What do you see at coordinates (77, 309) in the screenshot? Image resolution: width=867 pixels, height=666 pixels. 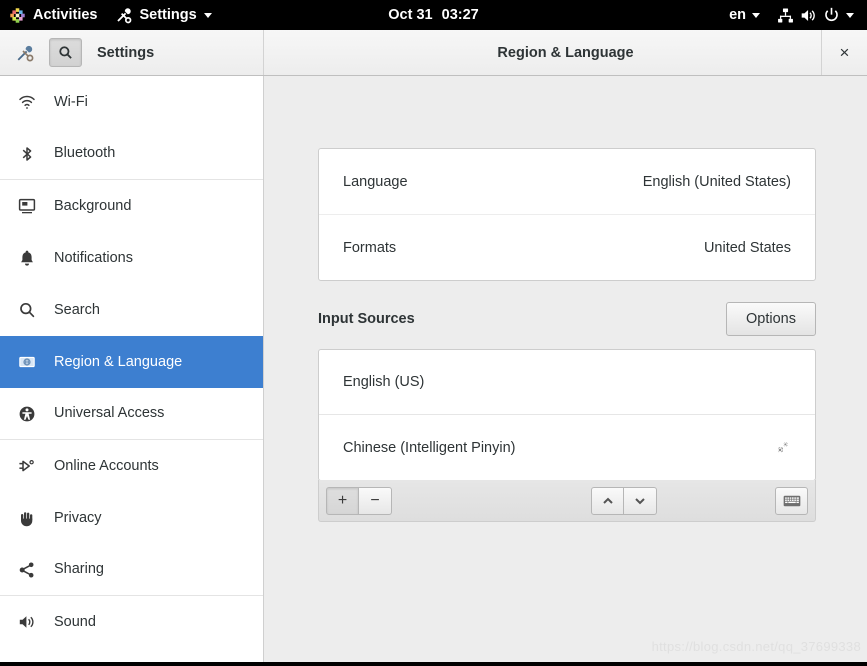 I see `sidebar-item-label: Search` at bounding box center [77, 309].